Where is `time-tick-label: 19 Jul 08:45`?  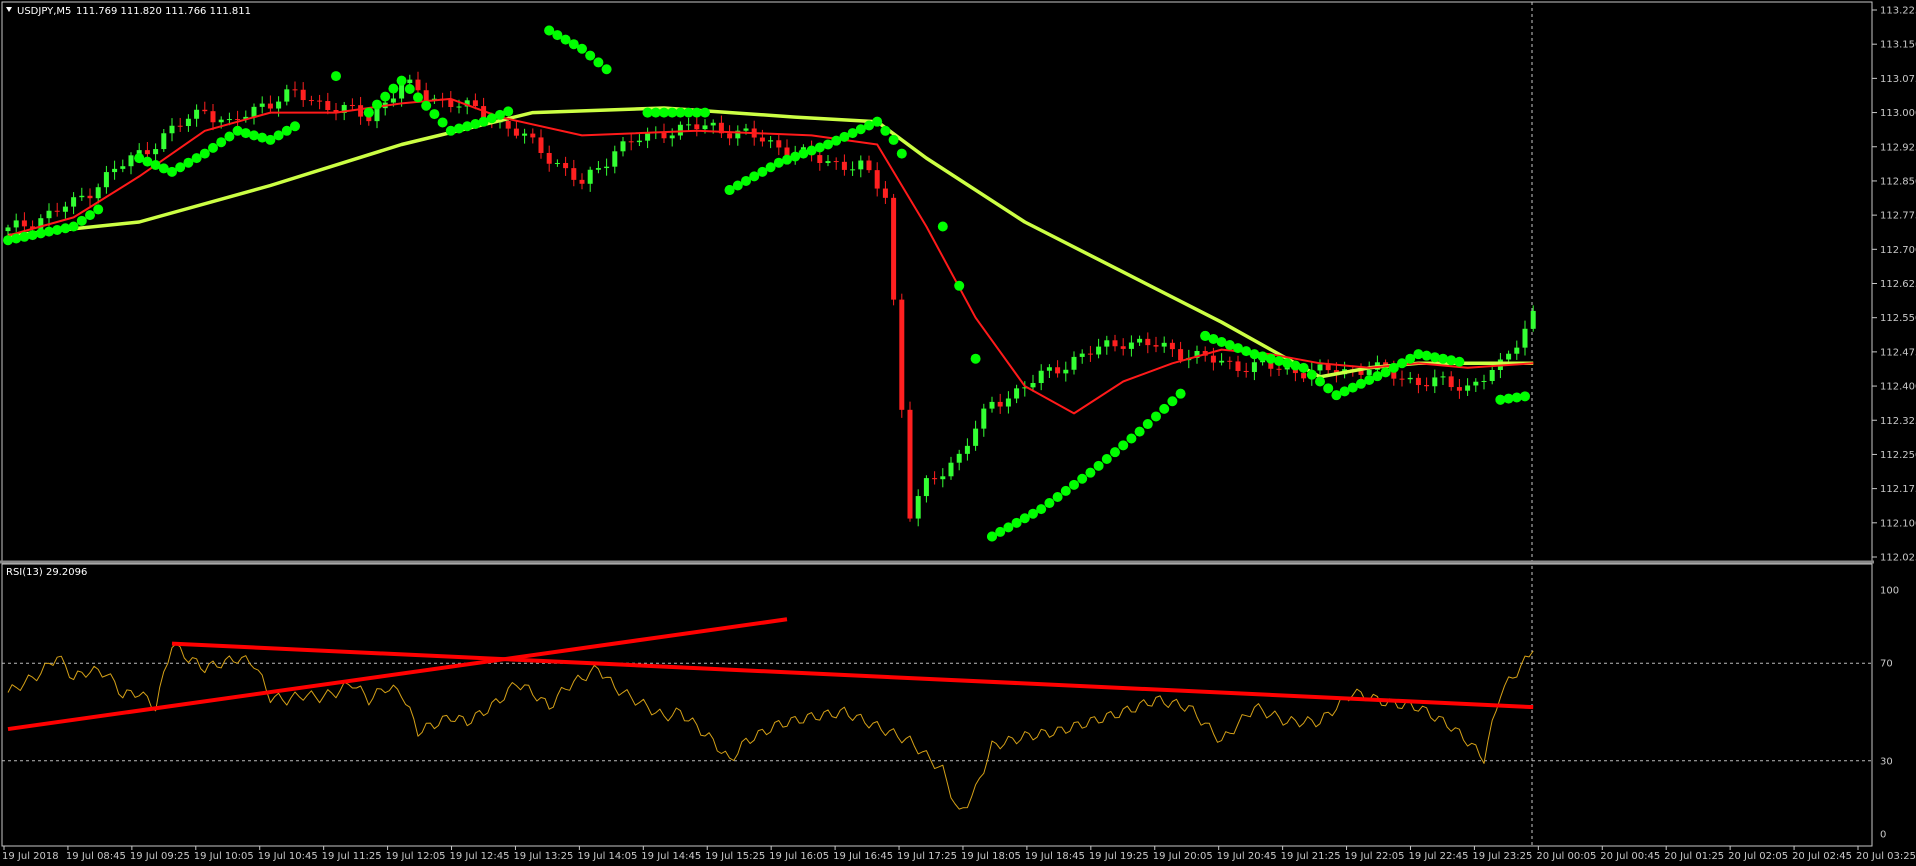
time-tick-label: 19 Jul 08:45 is located at coordinates (96, 856).